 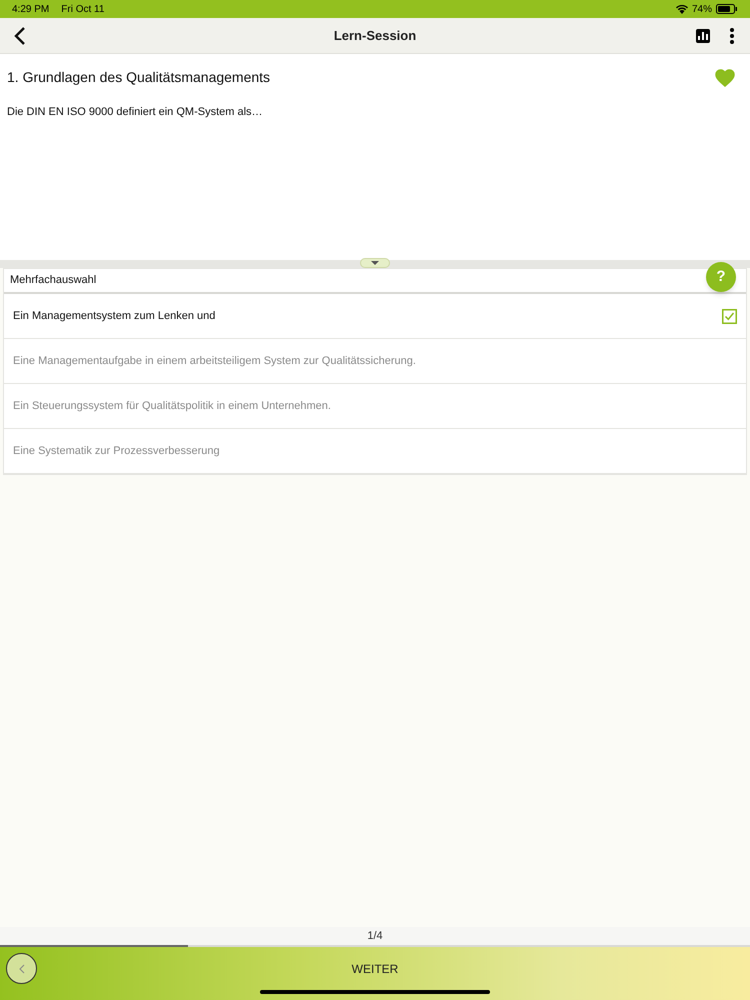 What do you see at coordinates (732, 36) in the screenshot?
I see `more-button` at bounding box center [732, 36].